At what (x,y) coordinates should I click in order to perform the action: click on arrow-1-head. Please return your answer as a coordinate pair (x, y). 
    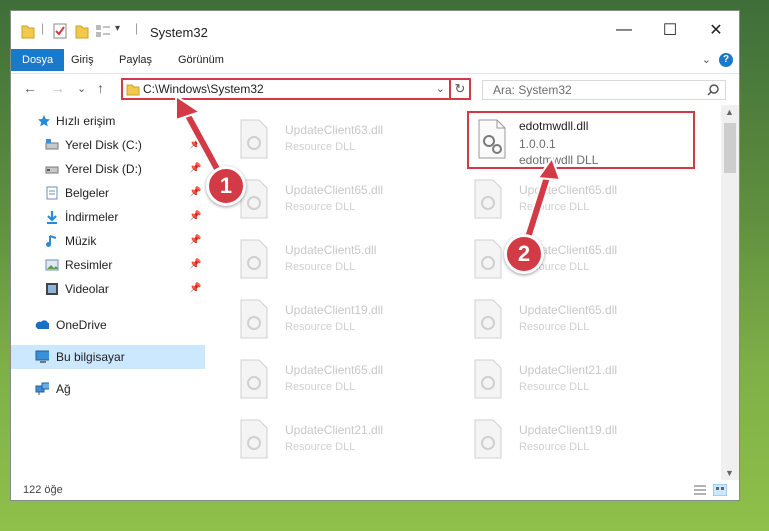
    Looking at the image, I should click on (189, 108).